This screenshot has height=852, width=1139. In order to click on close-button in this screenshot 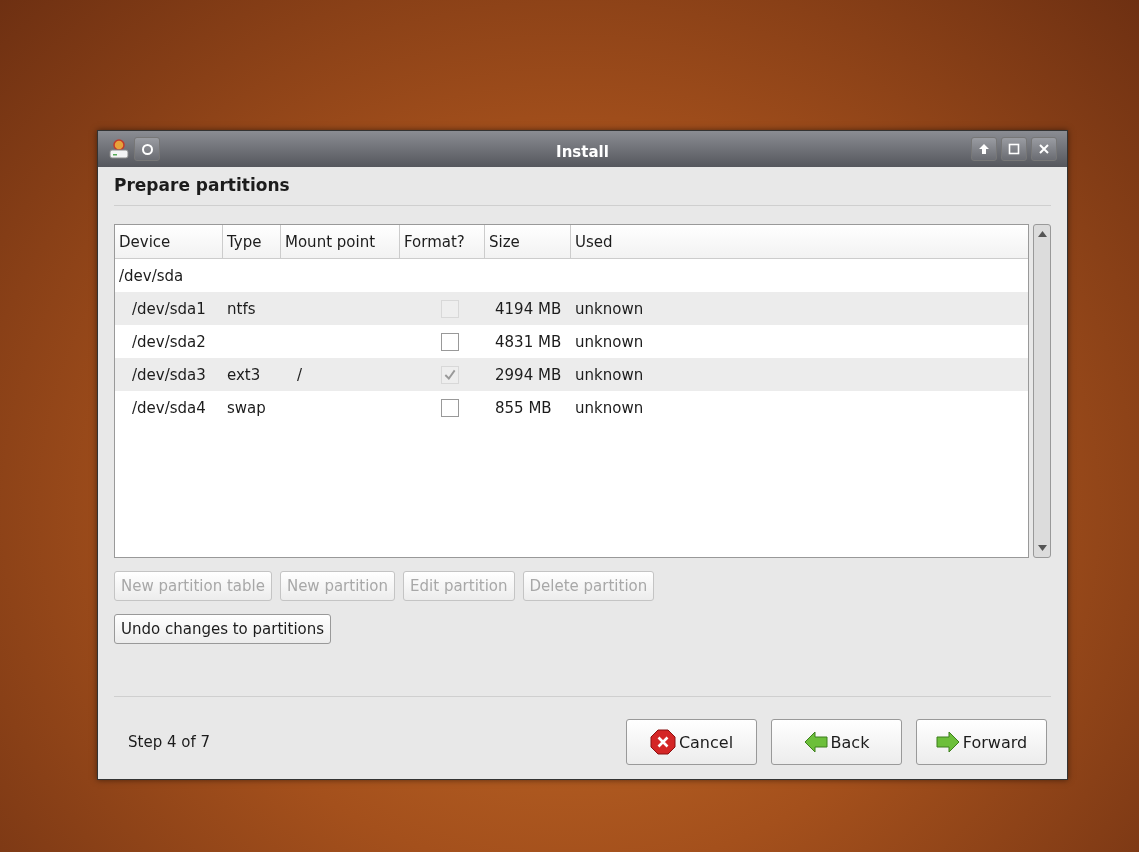, I will do `click(1044, 149)`.